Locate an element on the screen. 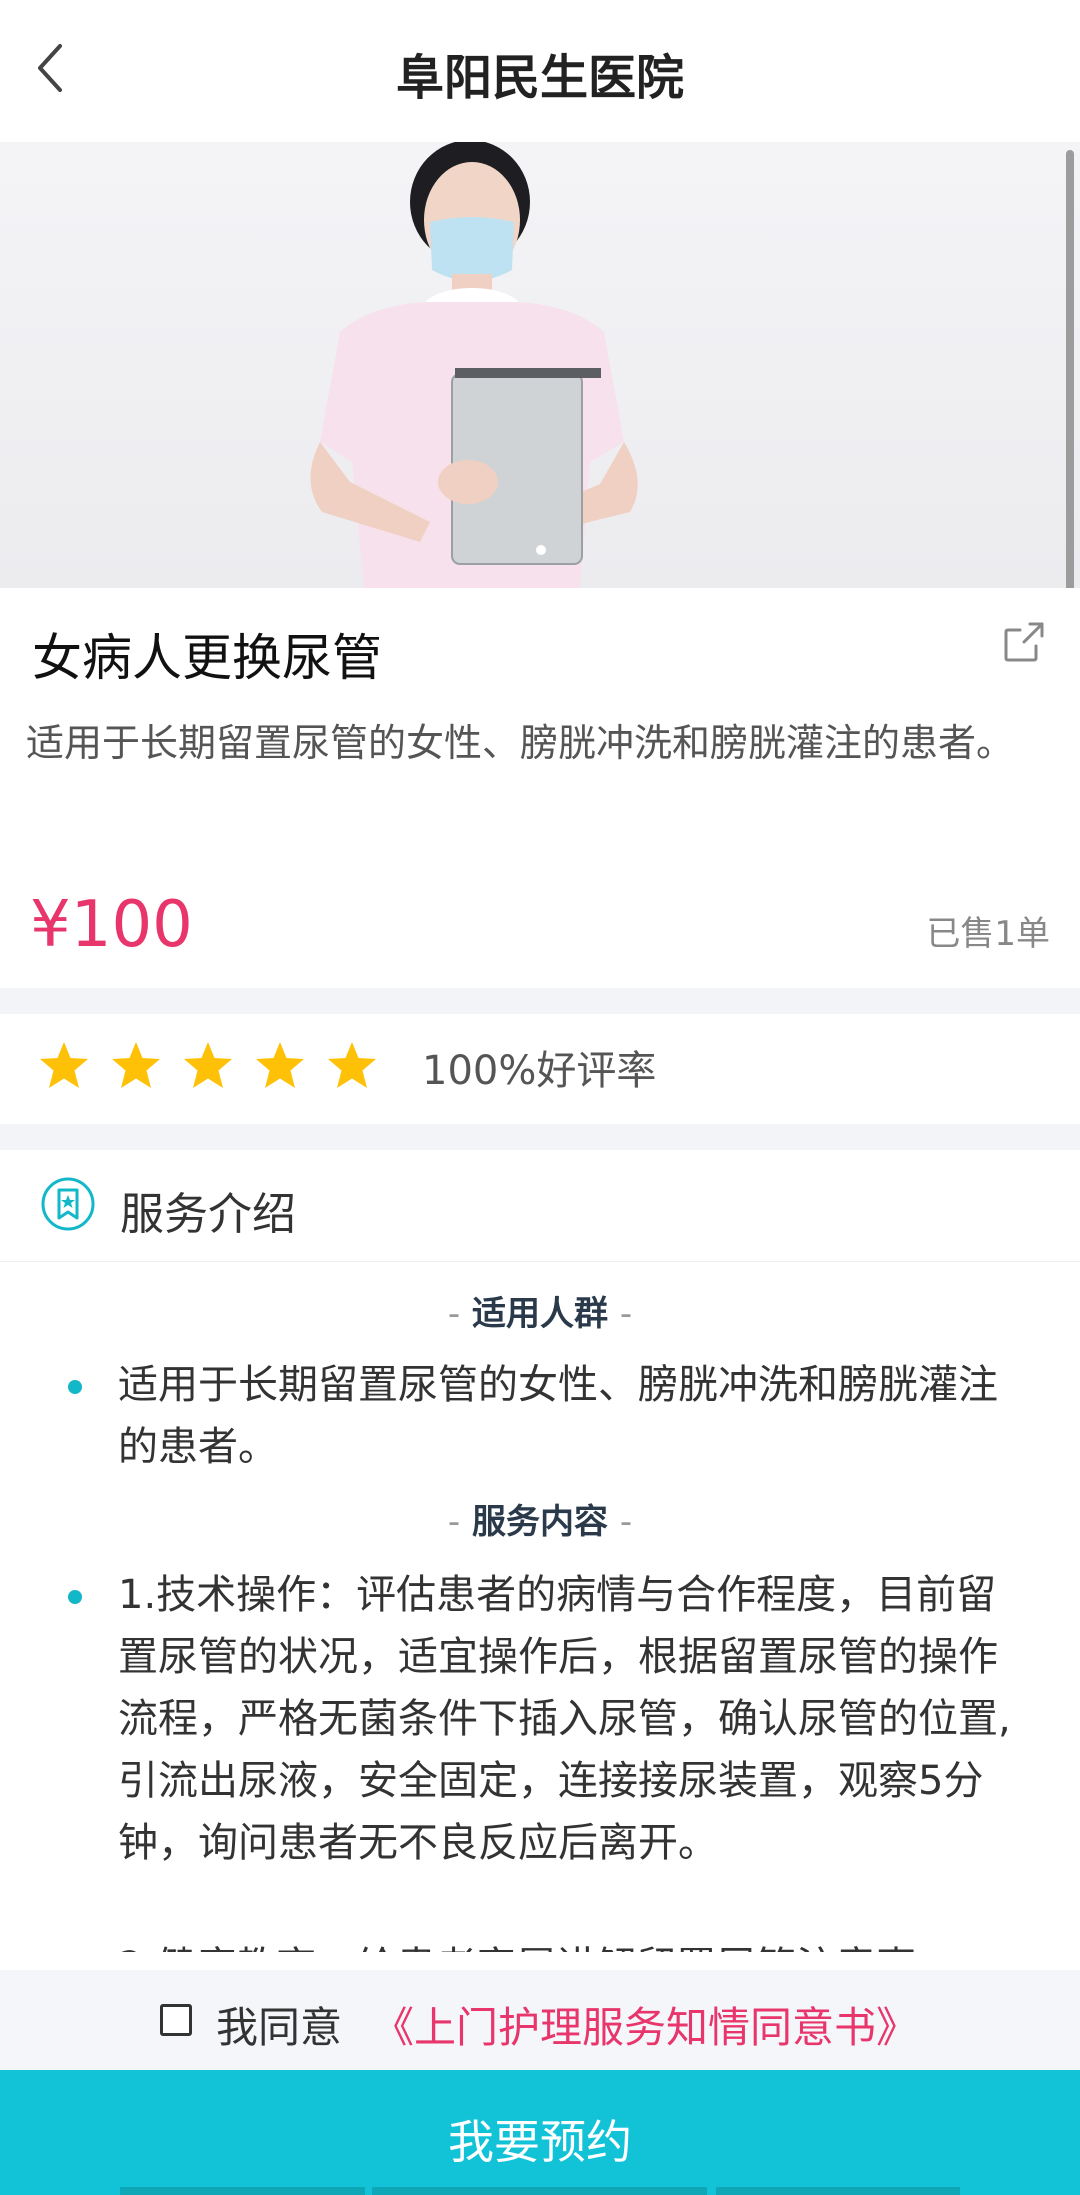 This screenshot has height=2195, width=1080. product-description: 适用于长期留置尿管的女性、膀胱冲洗和膀胱灌注的患者。 is located at coordinates (520, 743).